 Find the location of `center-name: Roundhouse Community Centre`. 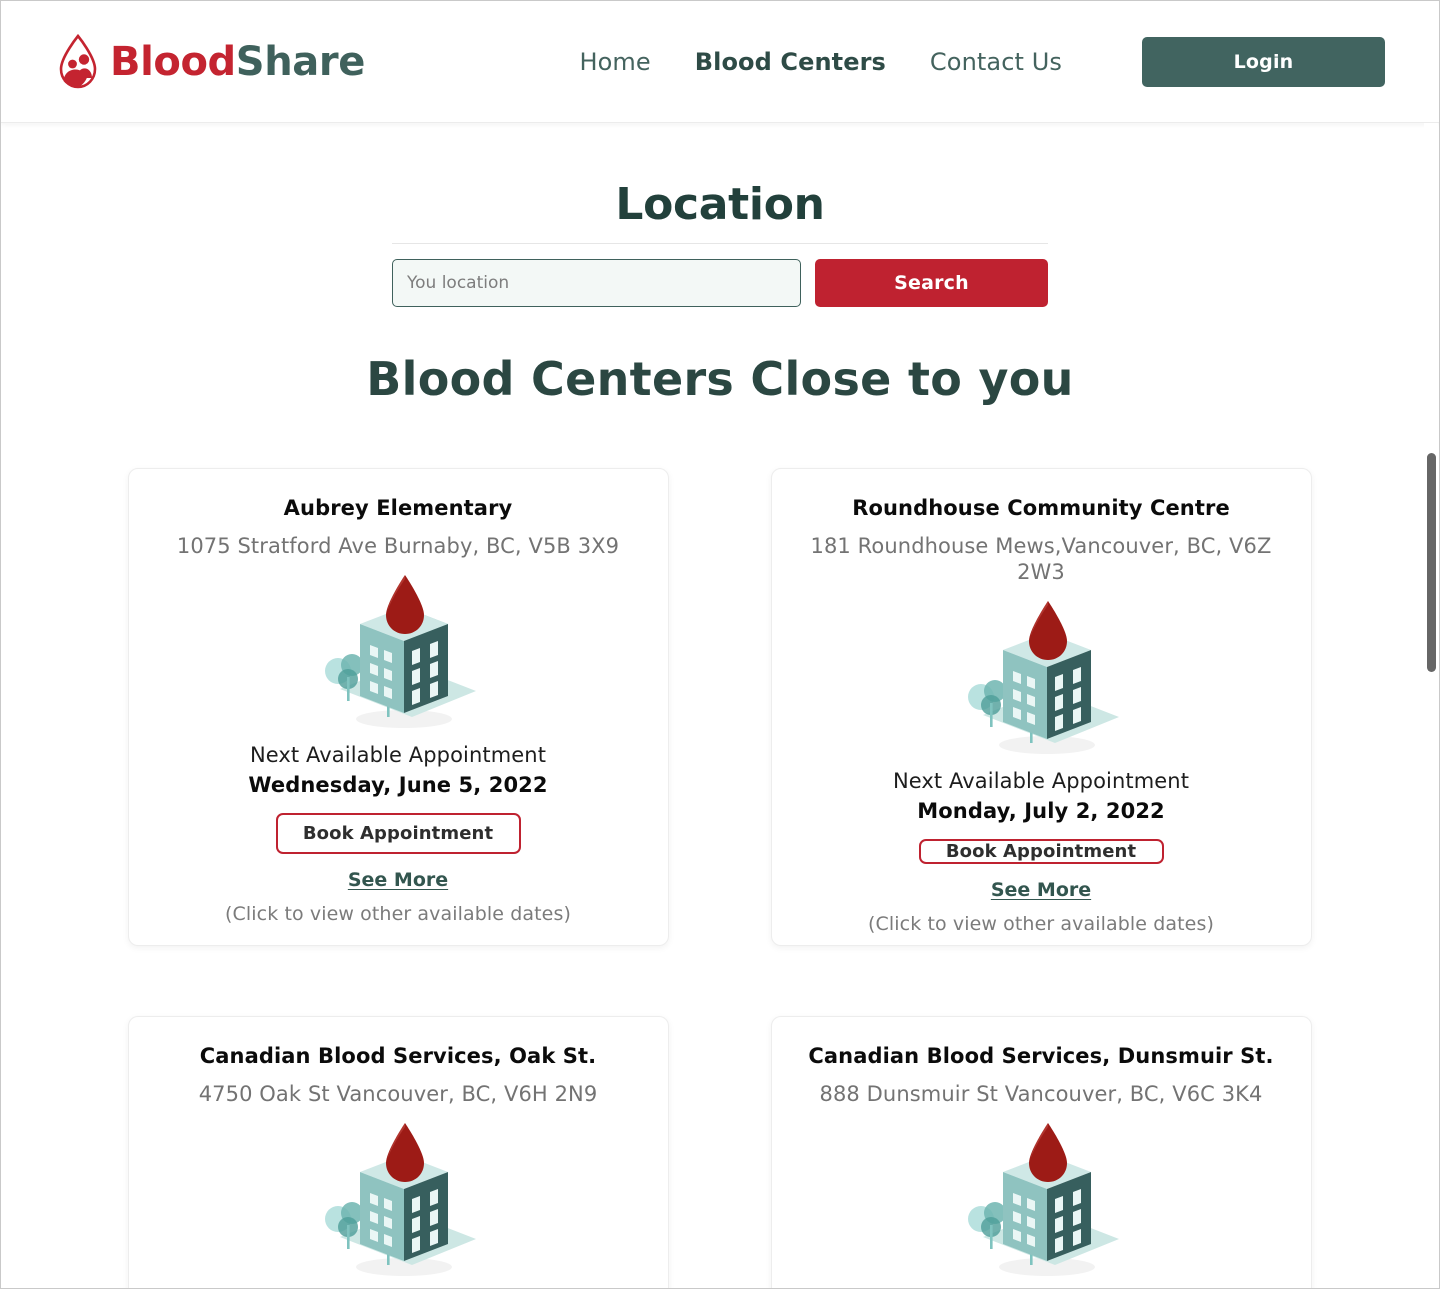

center-name: Roundhouse Community Centre is located at coordinates (1041, 508).